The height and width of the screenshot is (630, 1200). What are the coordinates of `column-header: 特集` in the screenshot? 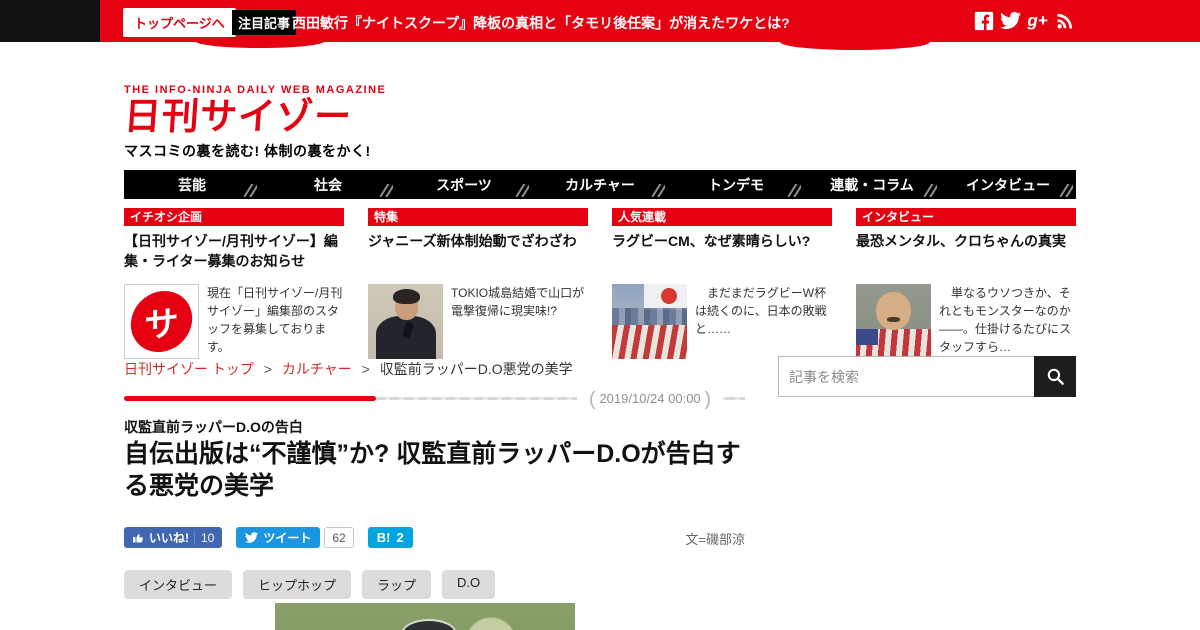 It's located at (478, 217).